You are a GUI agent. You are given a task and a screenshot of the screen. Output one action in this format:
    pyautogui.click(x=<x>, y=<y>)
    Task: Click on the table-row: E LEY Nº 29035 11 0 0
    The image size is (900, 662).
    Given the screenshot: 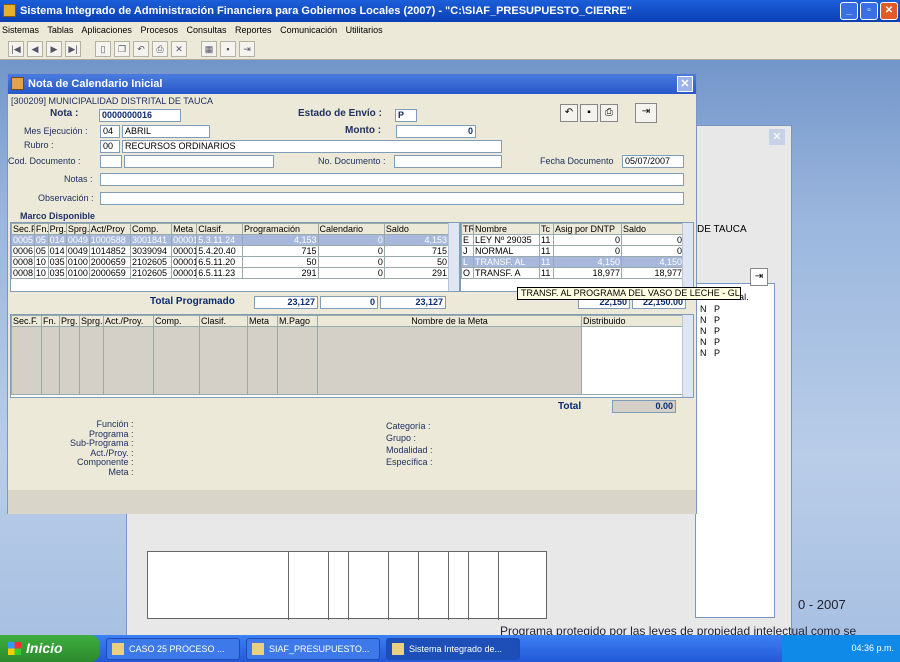 What is the action you would take?
    pyautogui.click(x=572, y=240)
    